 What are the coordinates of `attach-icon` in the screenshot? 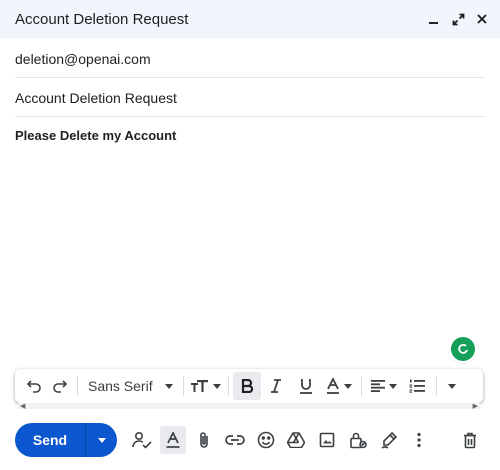 It's located at (204, 440).